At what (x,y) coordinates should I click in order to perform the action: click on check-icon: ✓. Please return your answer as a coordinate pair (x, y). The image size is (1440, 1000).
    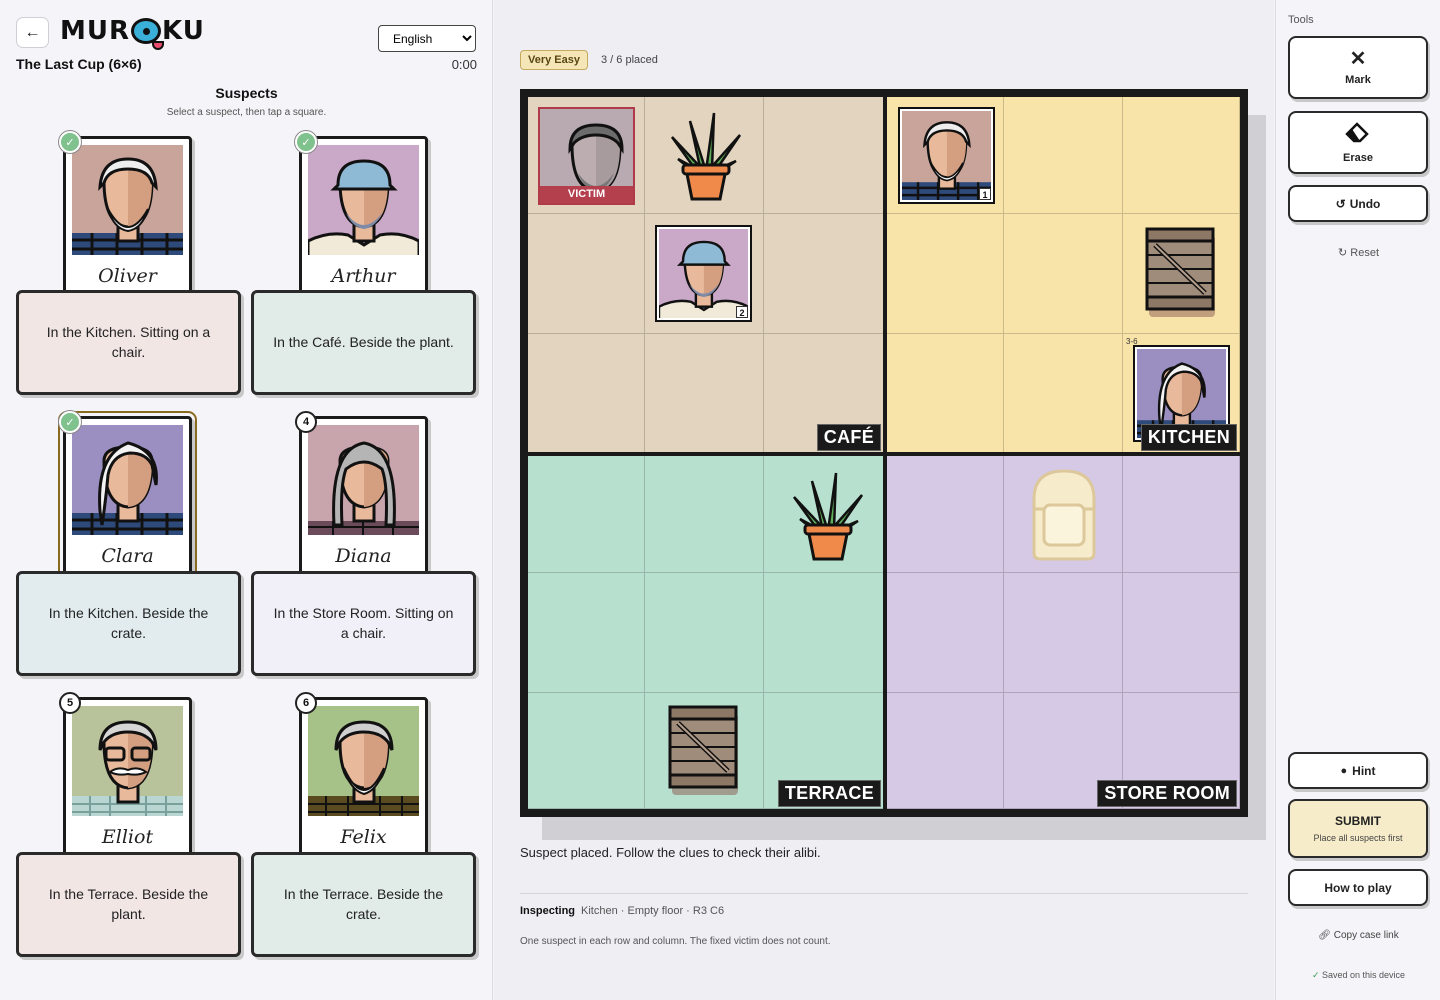
    Looking at the image, I should click on (1316, 975).